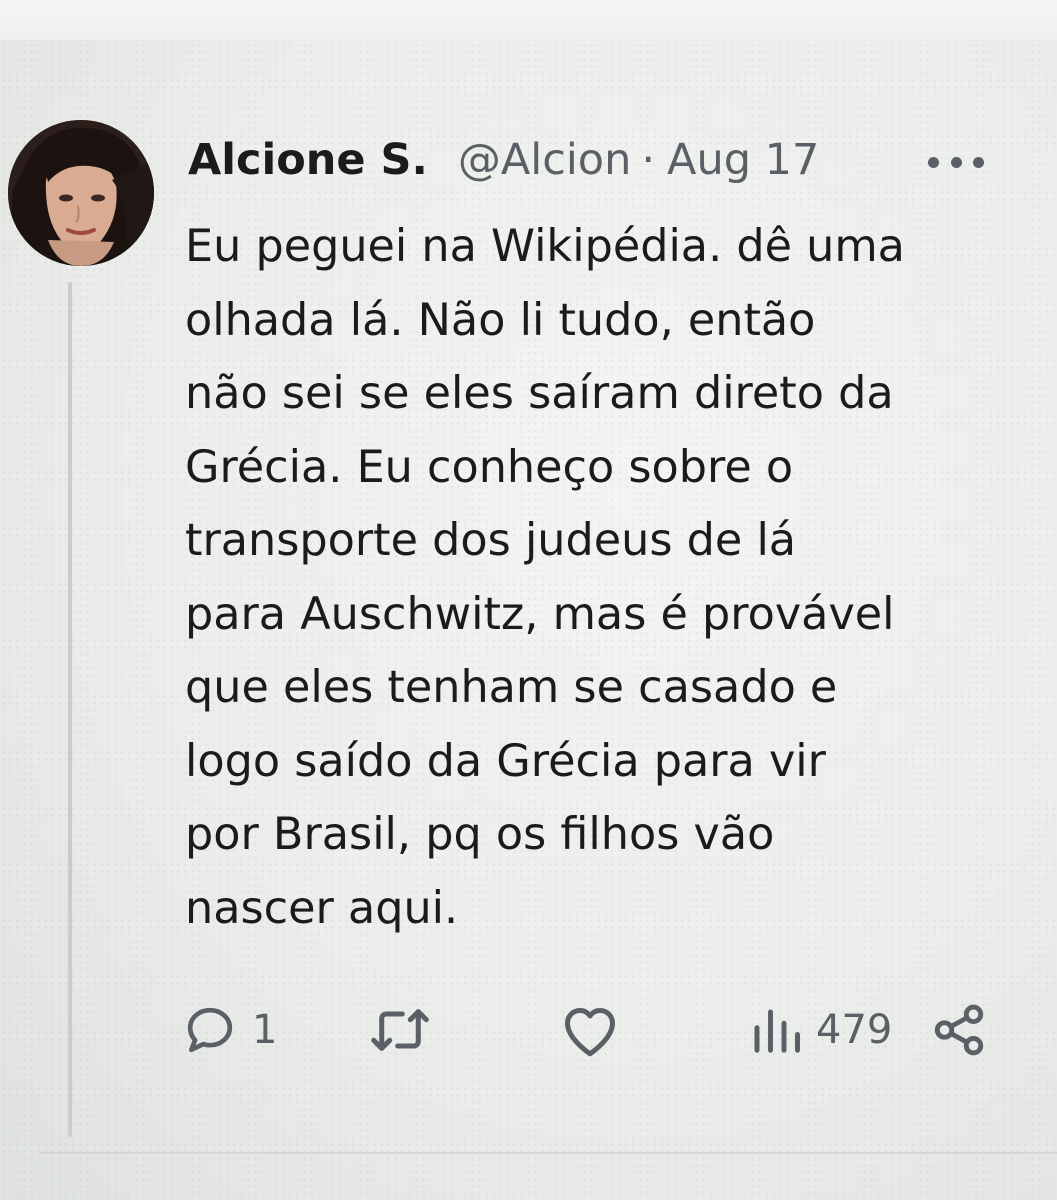  What do you see at coordinates (854, 1030) in the screenshot?
I see `views-count: 479` at bounding box center [854, 1030].